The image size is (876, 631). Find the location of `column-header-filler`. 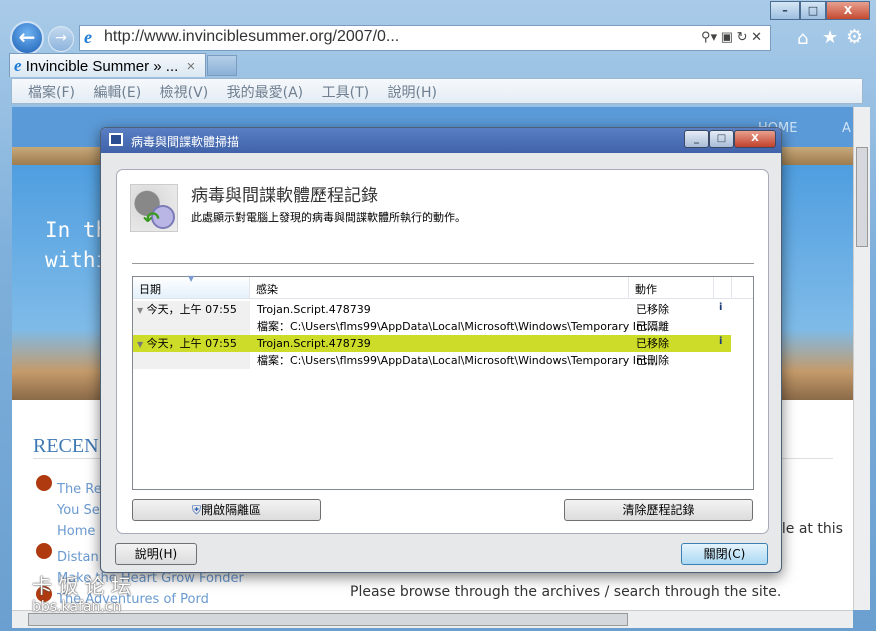

column-header-filler is located at coordinates (742, 288).